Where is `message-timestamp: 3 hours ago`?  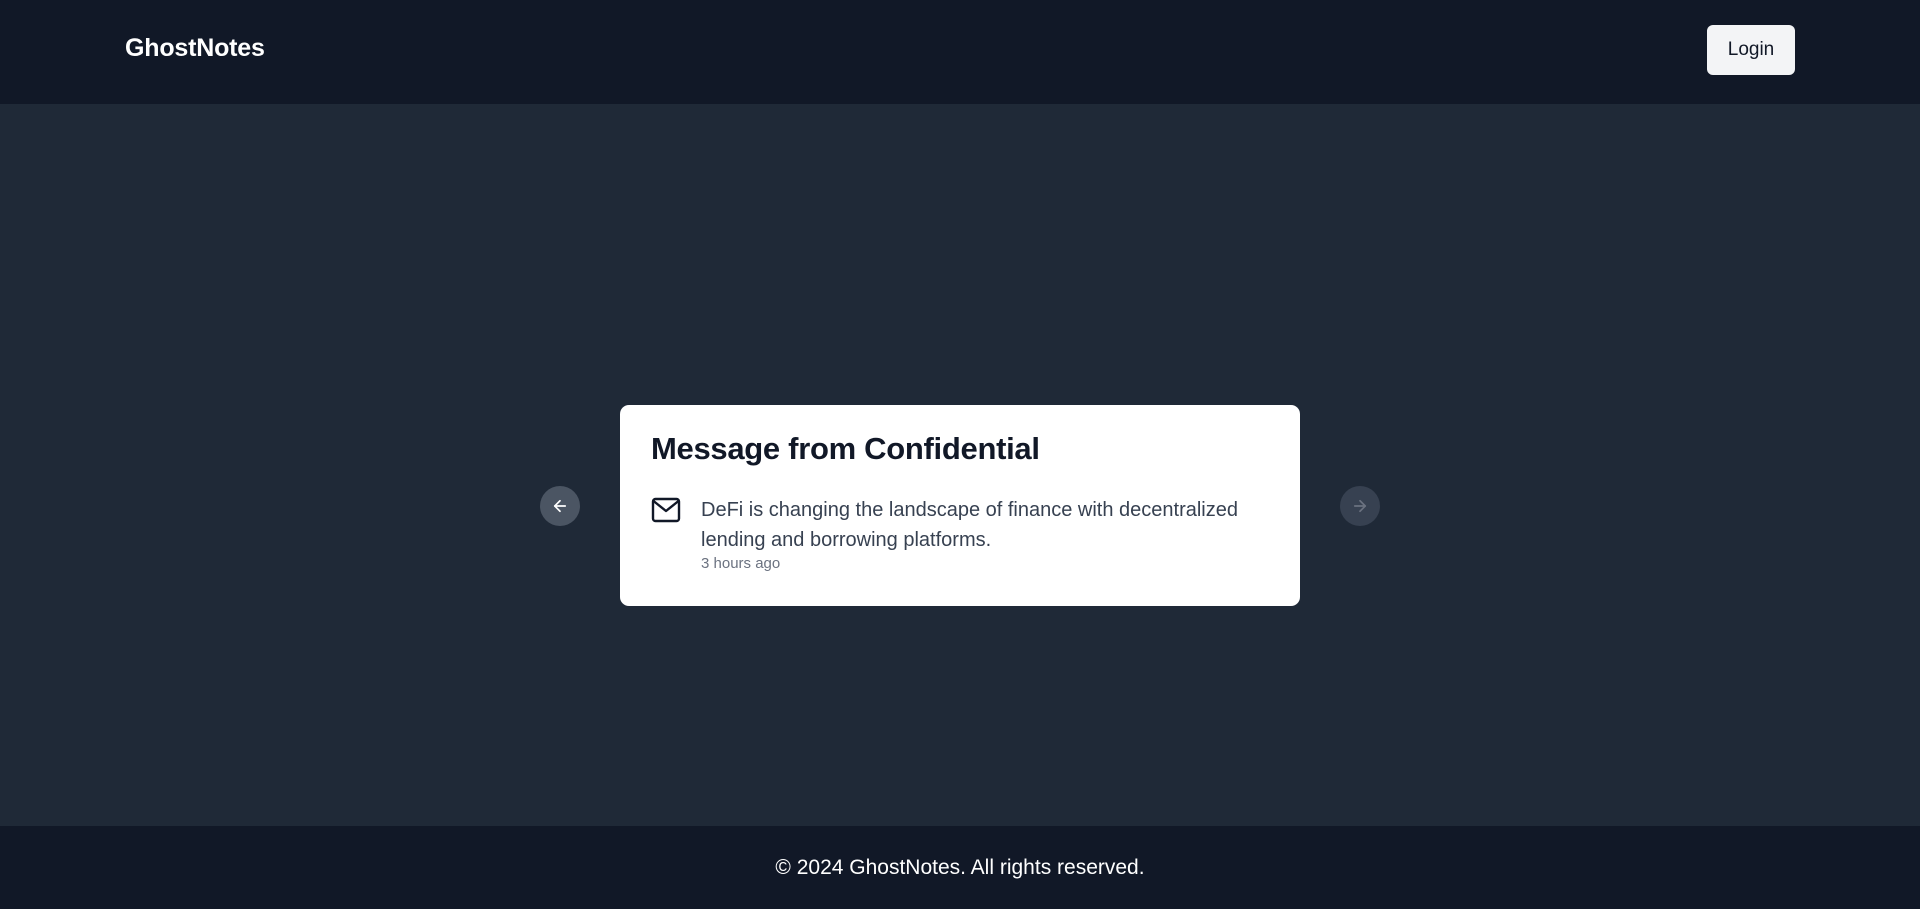 message-timestamp: 3 hours ago is located at coordinates (741, 563).